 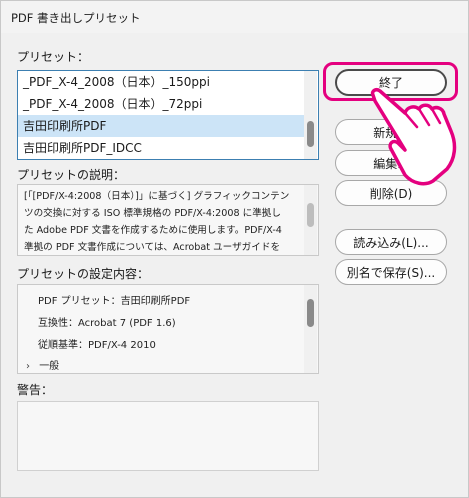 What do you see at coordinates (161, 104) in the screenshot?
I see `preset-item: _PDF_X-4_2008（日本）_72ppi` at bounding box center [161, 104].